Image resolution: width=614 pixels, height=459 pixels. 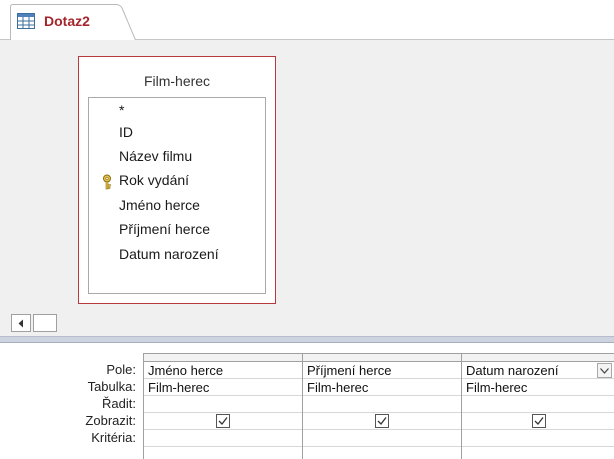 What do you see at coordinates (119, 403) in the screenshot?
I see `row-label-sort: Řadit:` at bounding box center [119, 403].